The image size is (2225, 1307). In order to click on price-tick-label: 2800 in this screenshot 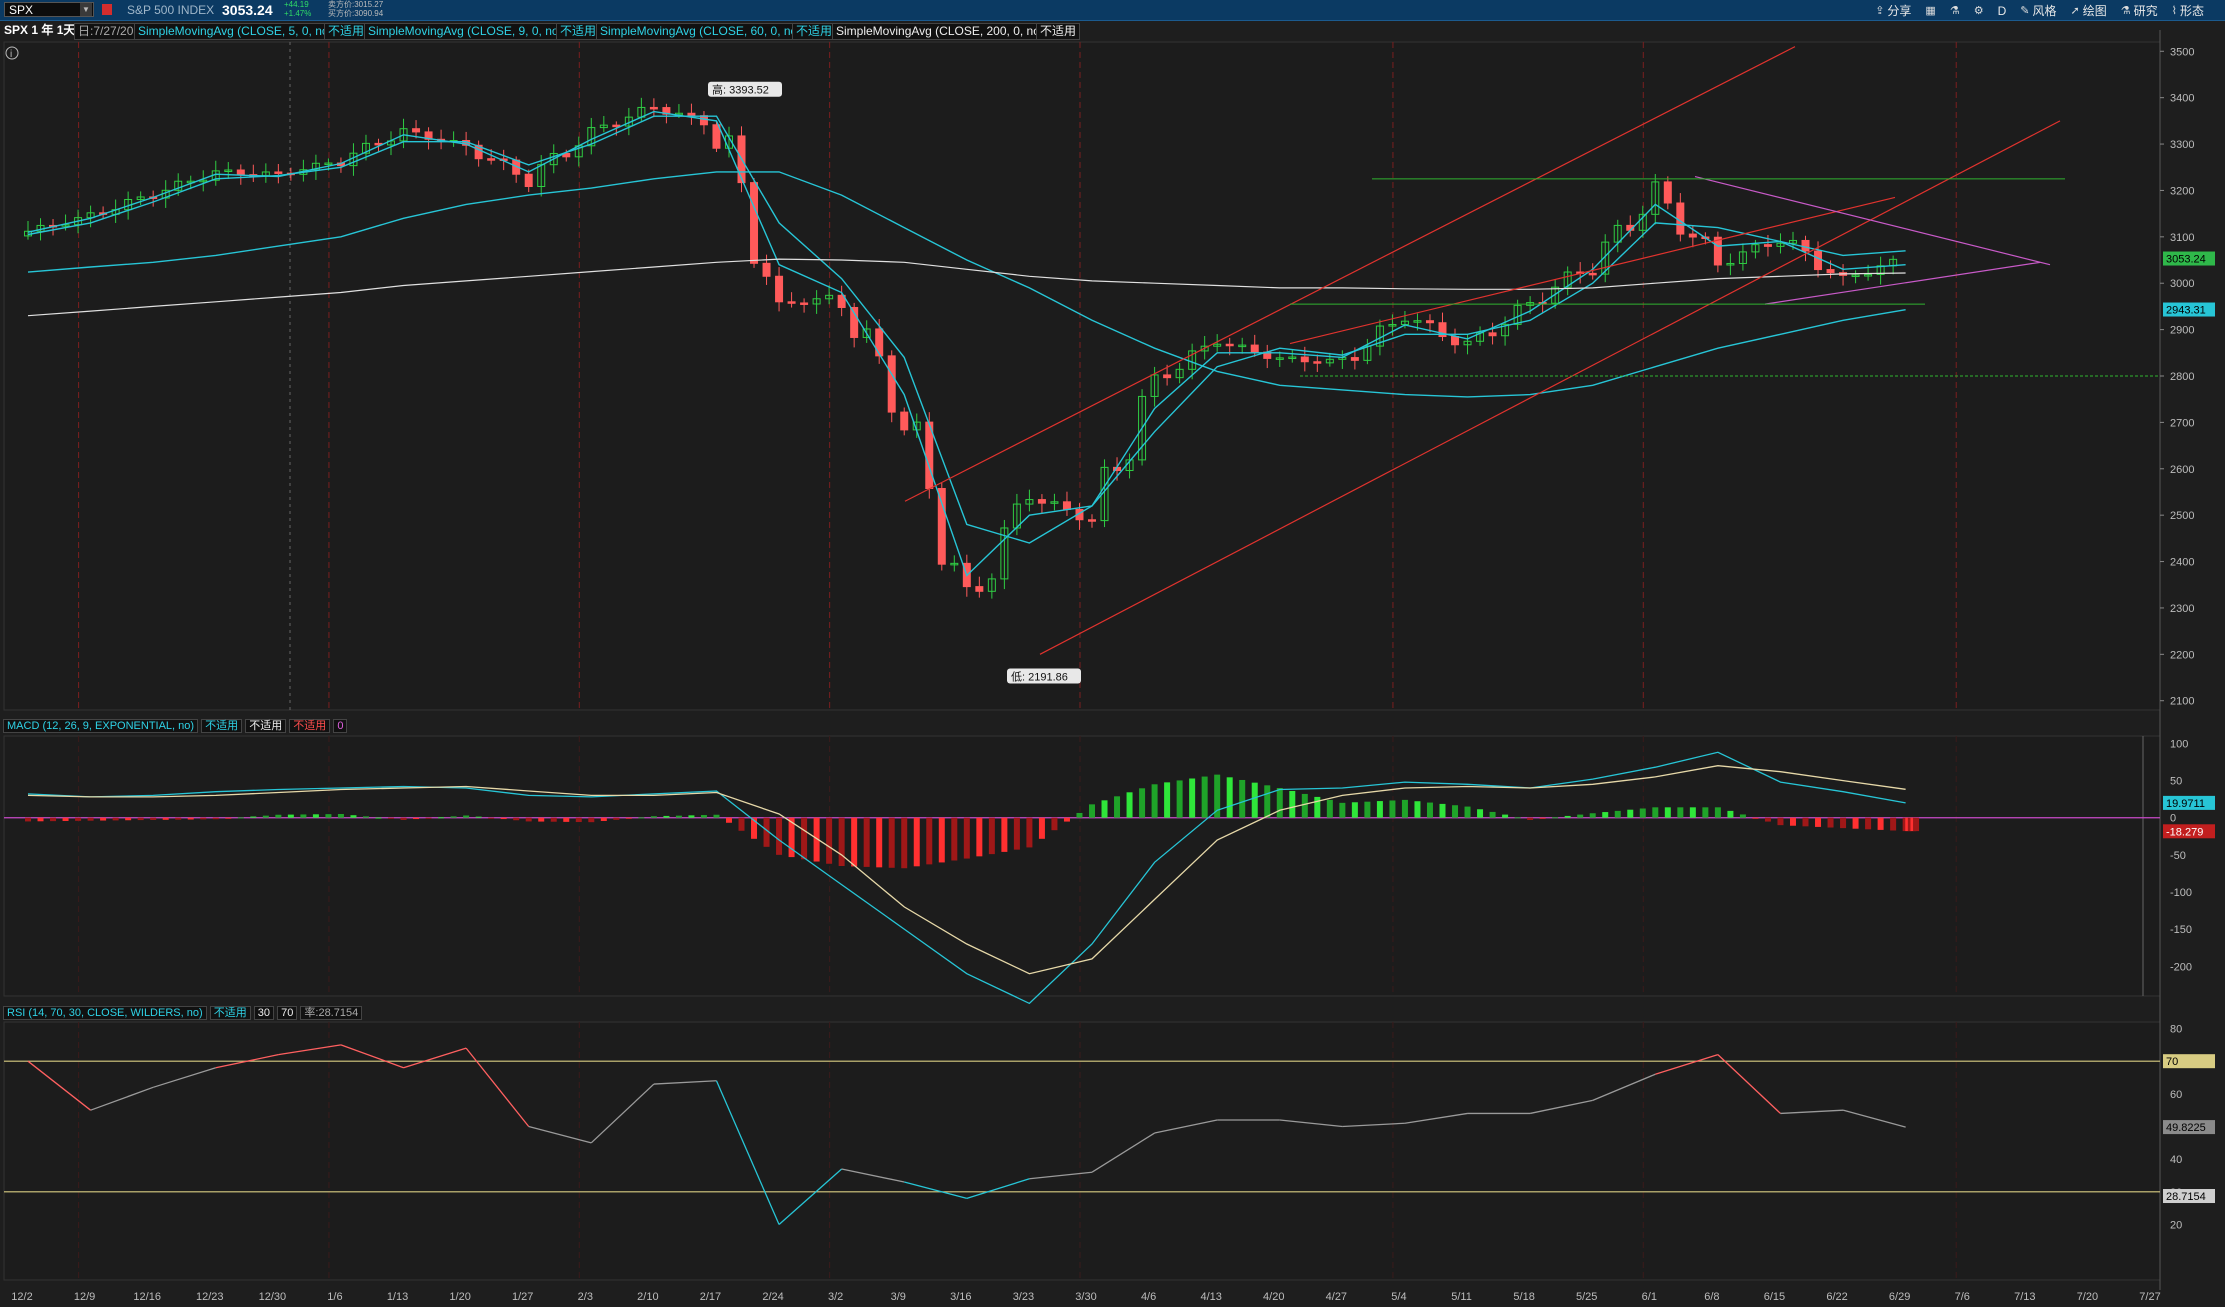, I will do `click(2182, 377)`.